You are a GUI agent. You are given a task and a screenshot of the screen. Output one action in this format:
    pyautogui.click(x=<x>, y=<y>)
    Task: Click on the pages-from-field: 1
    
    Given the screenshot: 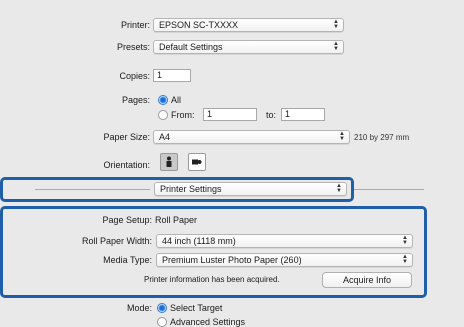 What is the action you would take?
    pyautogui.click(x=230, y=114)
    